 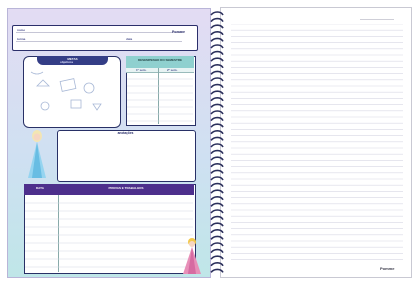 What do you see at coordinates (159, 60) in the screenshot?
I see `semester-table-title: DESEMPENHO DO SEMESTRE` at bounding box center [159, 60].